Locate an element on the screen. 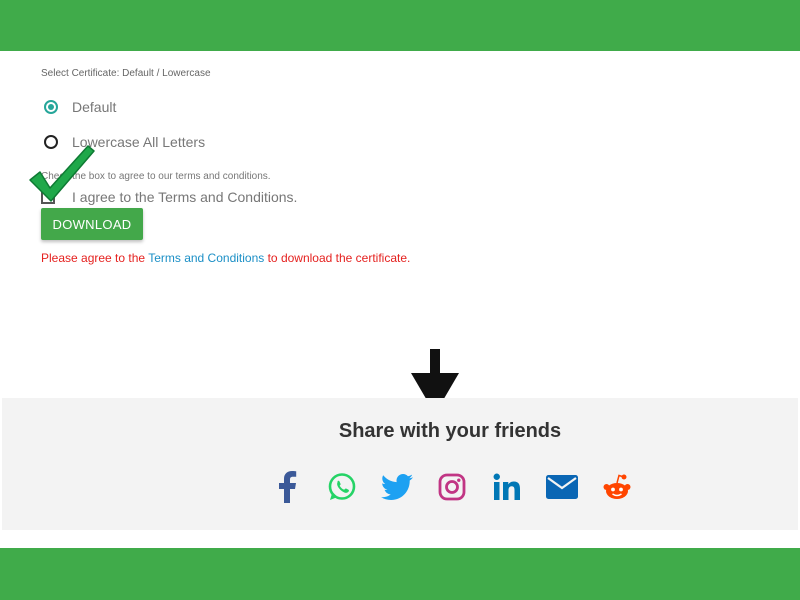  reddit-icon is located at coordinates (617, 487).